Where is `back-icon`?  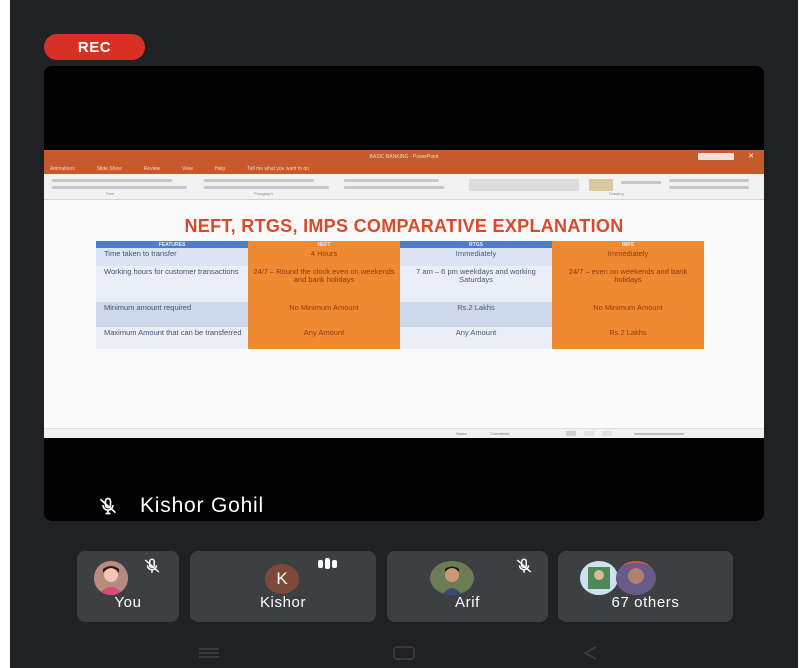
back-icon is located at coordinates (590, 653).